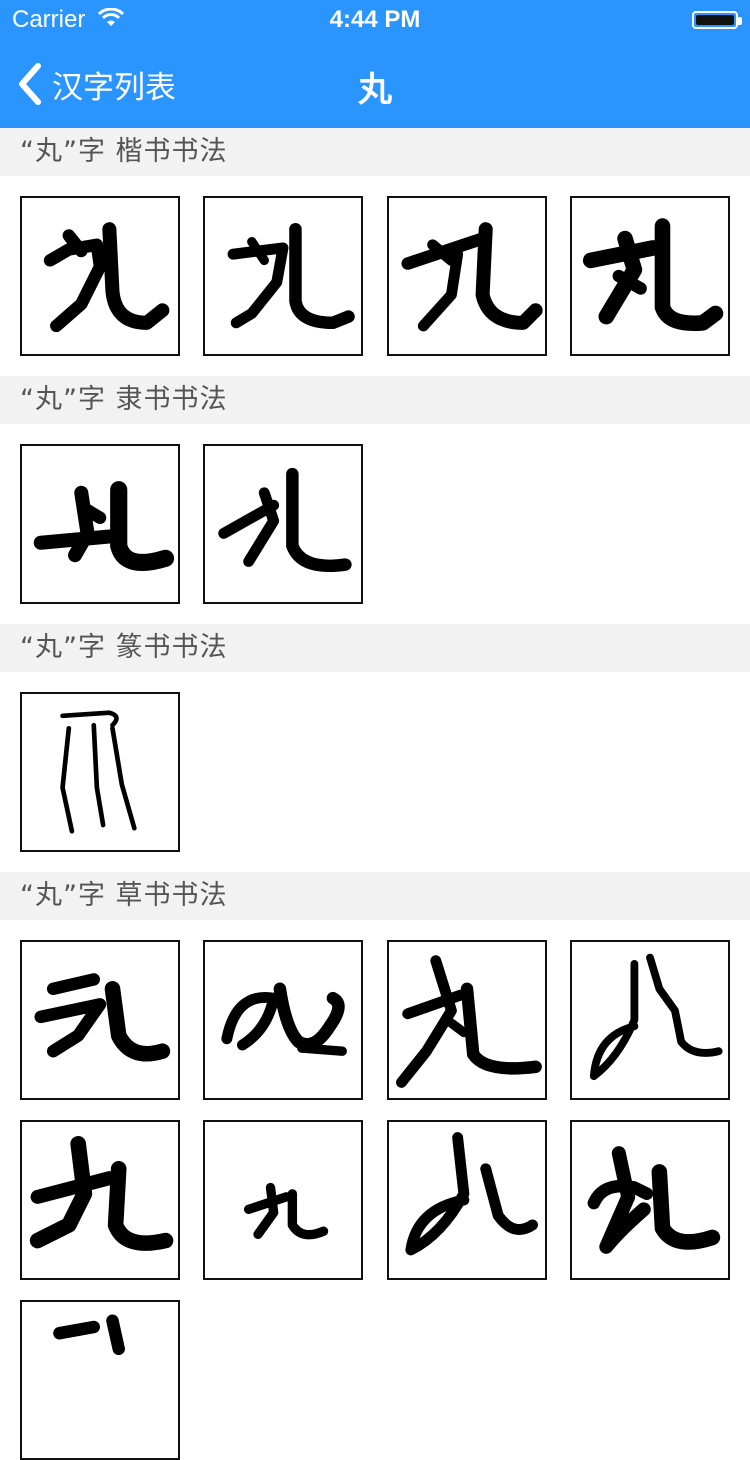 The height and width of the screenshot is (1460, 750). What do you see at coordinates (114, 87) in the screenshot?
I see `back-button-label: 汉字列表` at bounding box center [114, 87].